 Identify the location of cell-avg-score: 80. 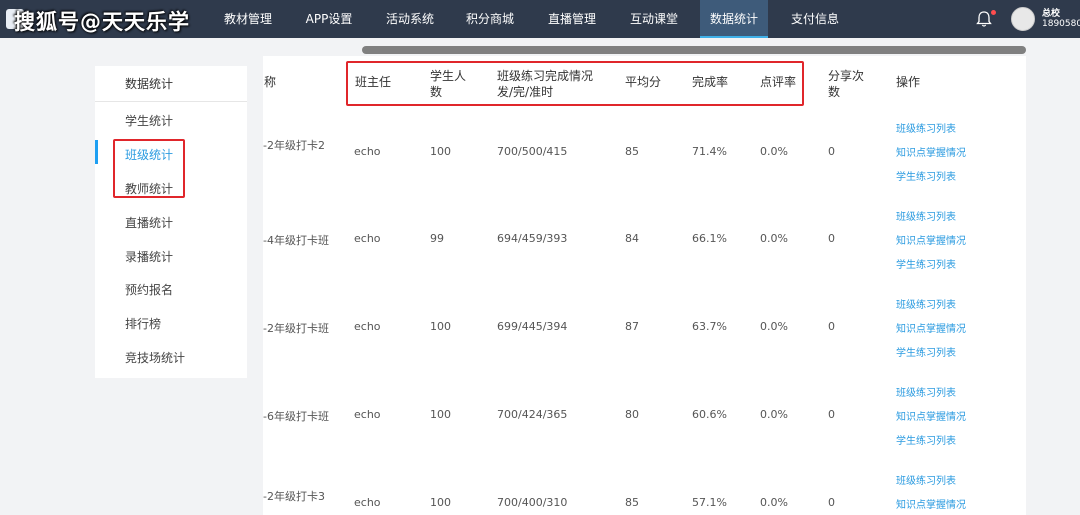
(632, 414).